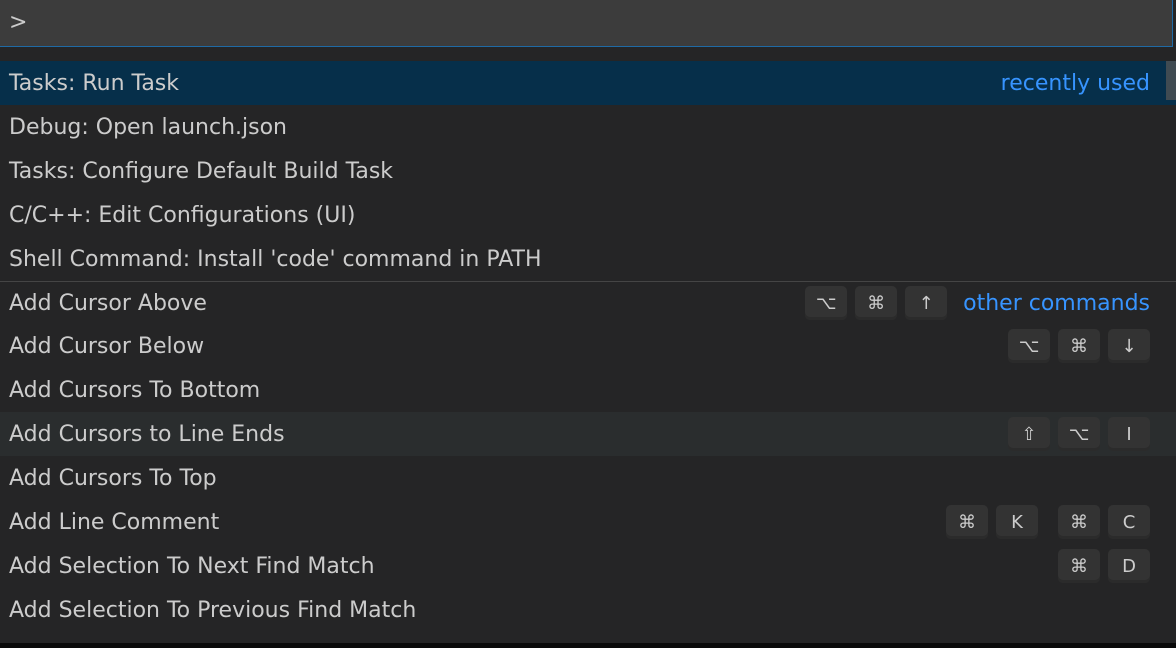 This screenshot has width=1176, height=648. What do you see at coordinates (213, 610) in the screenshot?
I see `command-label: Add Selection To Previous Find Match` at bounding box center [213, 610].